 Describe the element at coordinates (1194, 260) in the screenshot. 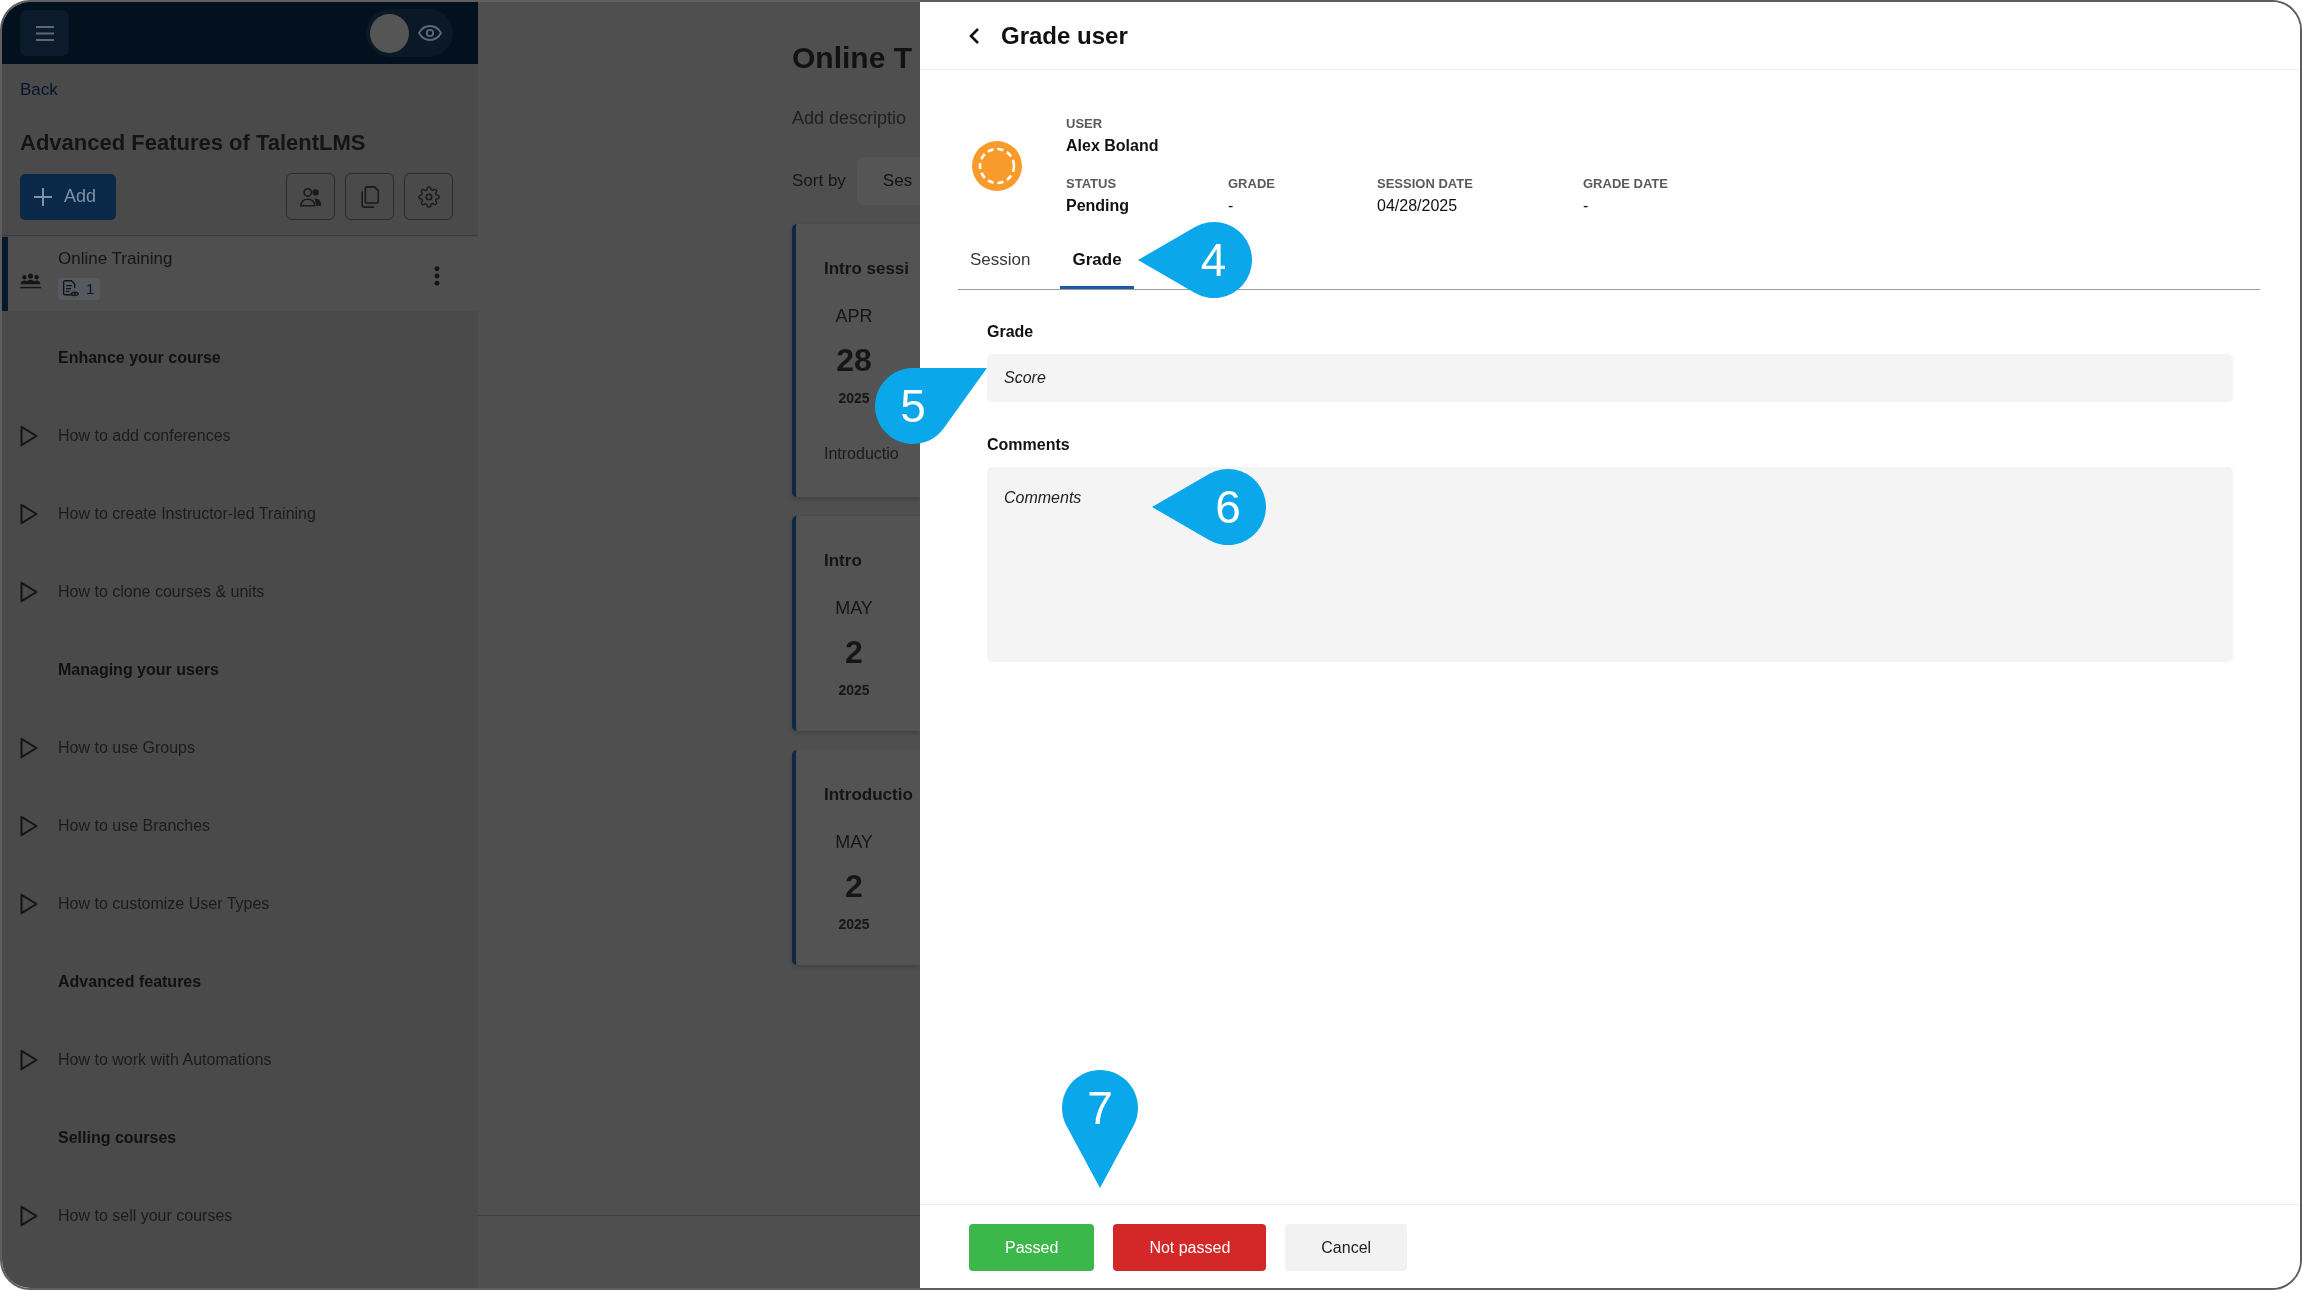

I see `step-callout: 4` at that location.